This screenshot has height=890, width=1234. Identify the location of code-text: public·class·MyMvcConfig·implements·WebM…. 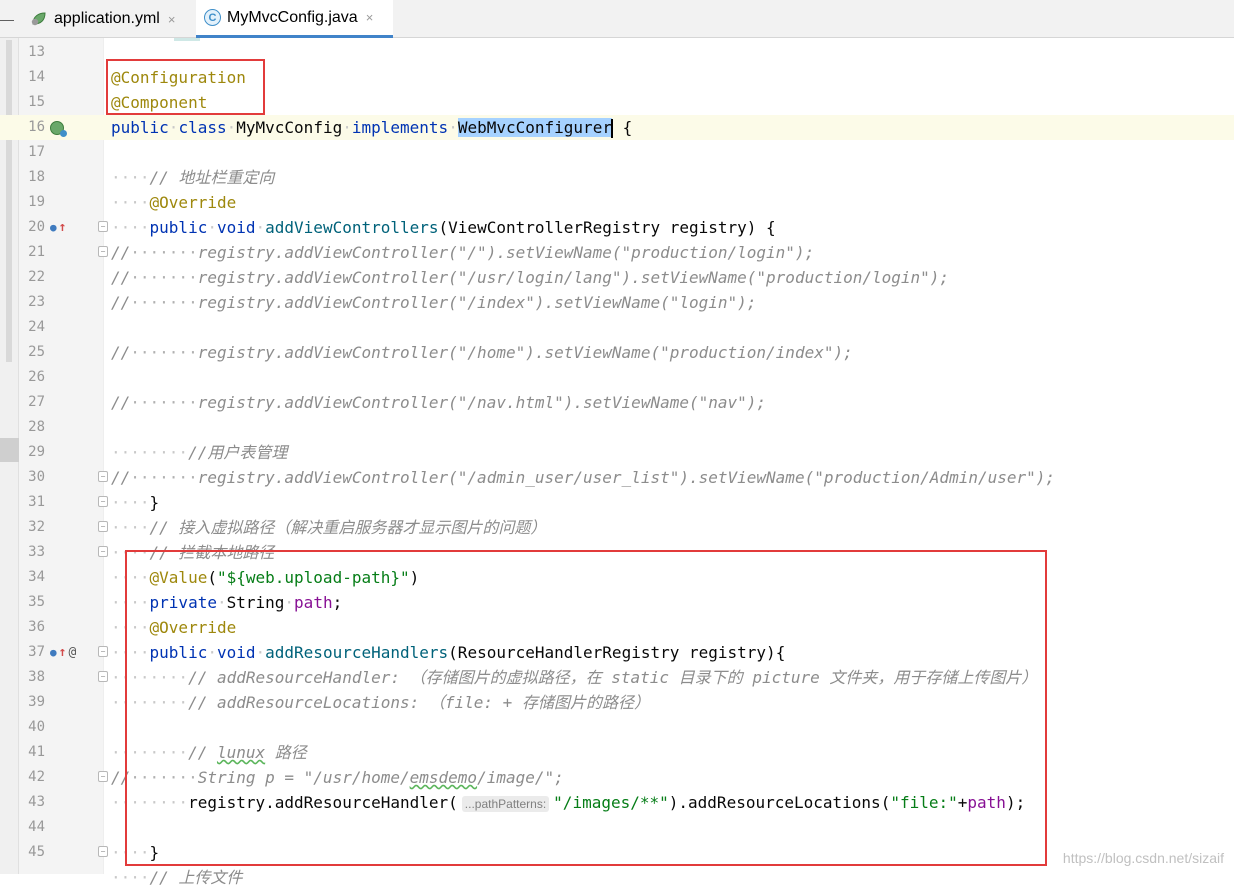
(371, 127).